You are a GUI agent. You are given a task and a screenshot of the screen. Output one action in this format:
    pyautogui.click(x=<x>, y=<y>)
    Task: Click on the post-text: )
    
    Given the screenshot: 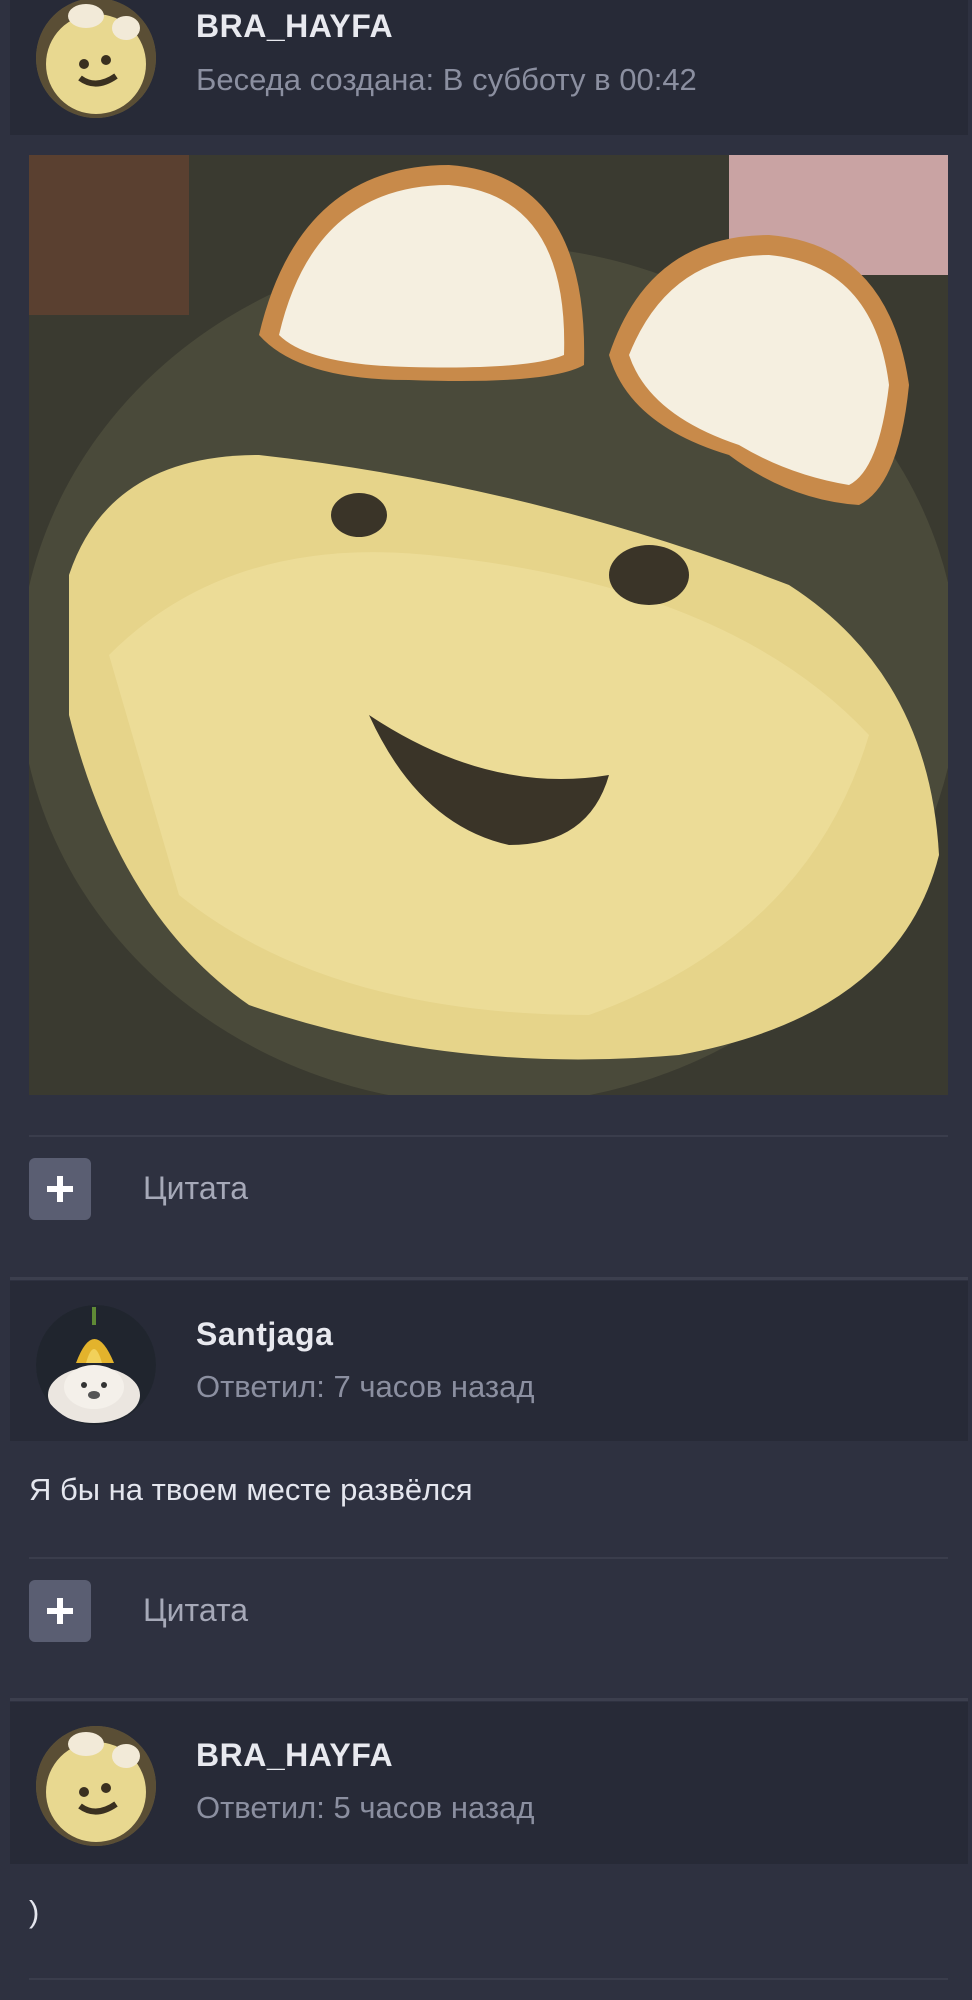 What is the action you would take?
    pyautogui.click(x=34, y=1911)
    